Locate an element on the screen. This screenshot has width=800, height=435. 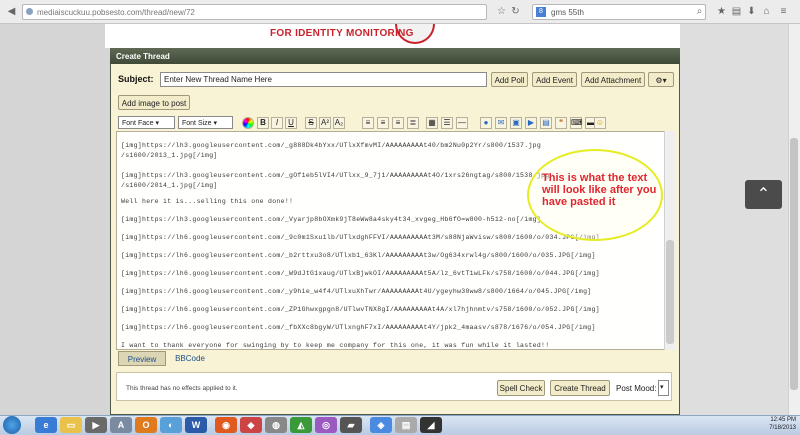
site-icon is located at coordinates (29, 11).